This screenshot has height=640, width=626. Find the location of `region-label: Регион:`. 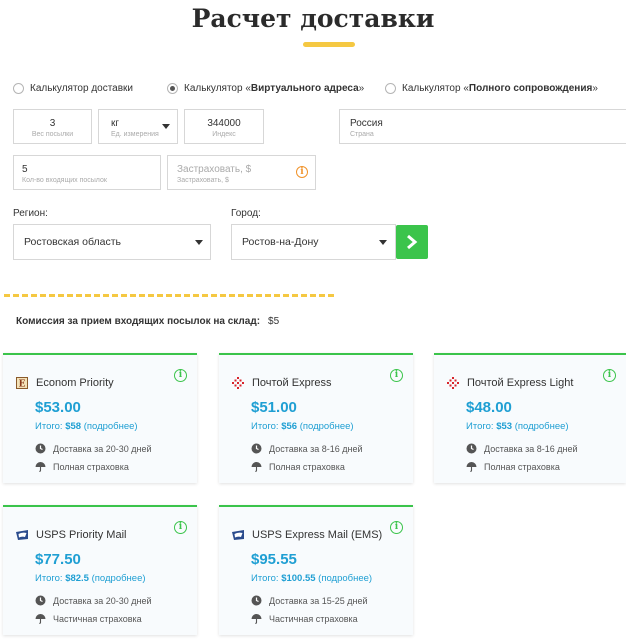

region-label: Регион: is located at coordinates (30, 213).